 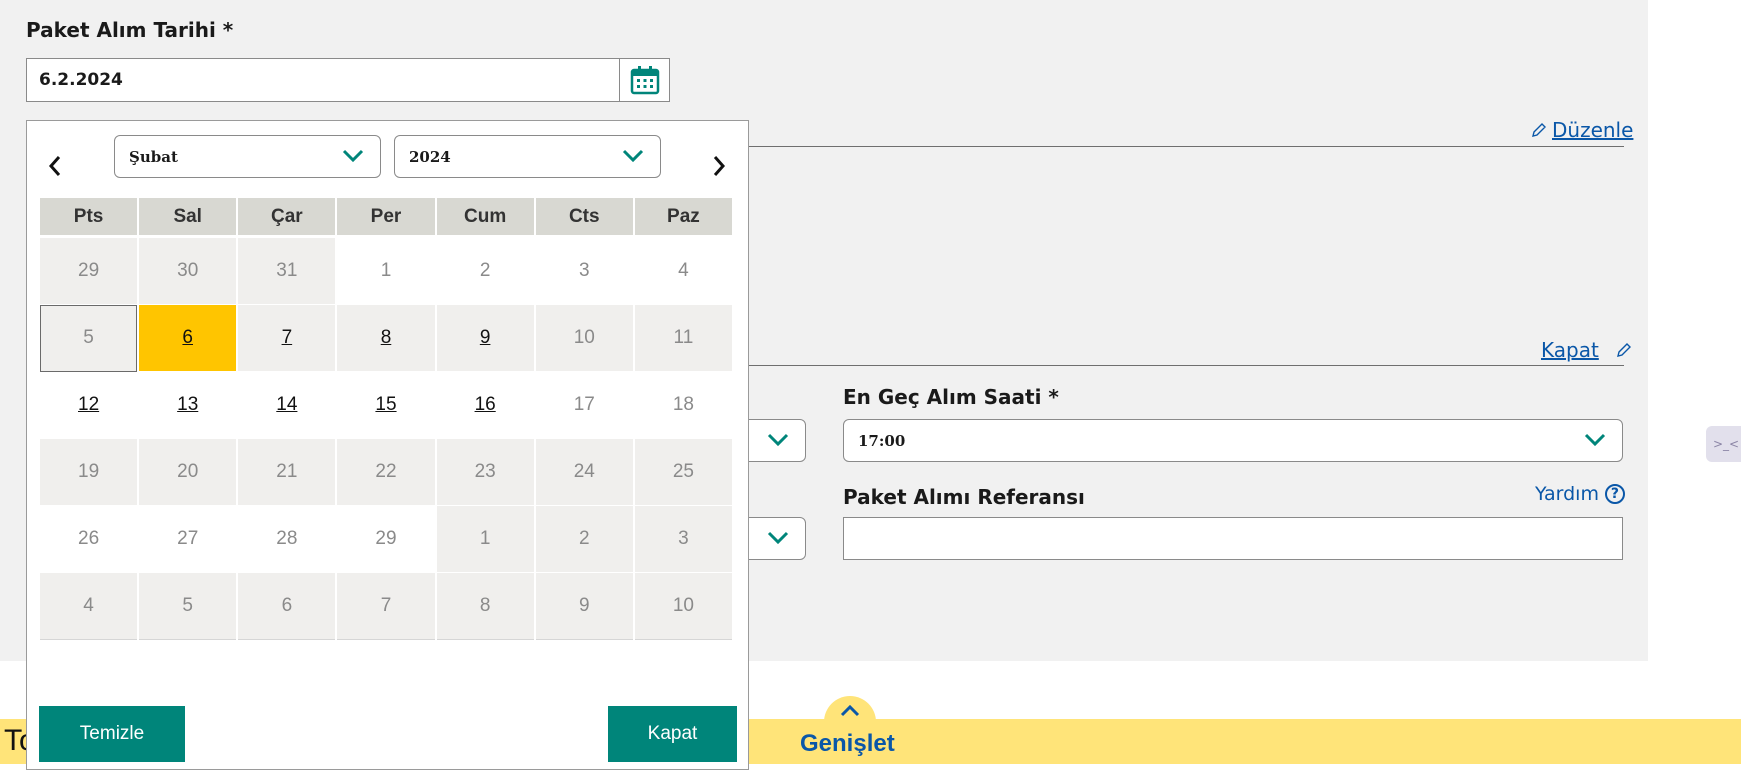 What do you see at coordinates (386, 405) in the screenshot?
I see `day-cell: 15` at bounding box center [386, 405].